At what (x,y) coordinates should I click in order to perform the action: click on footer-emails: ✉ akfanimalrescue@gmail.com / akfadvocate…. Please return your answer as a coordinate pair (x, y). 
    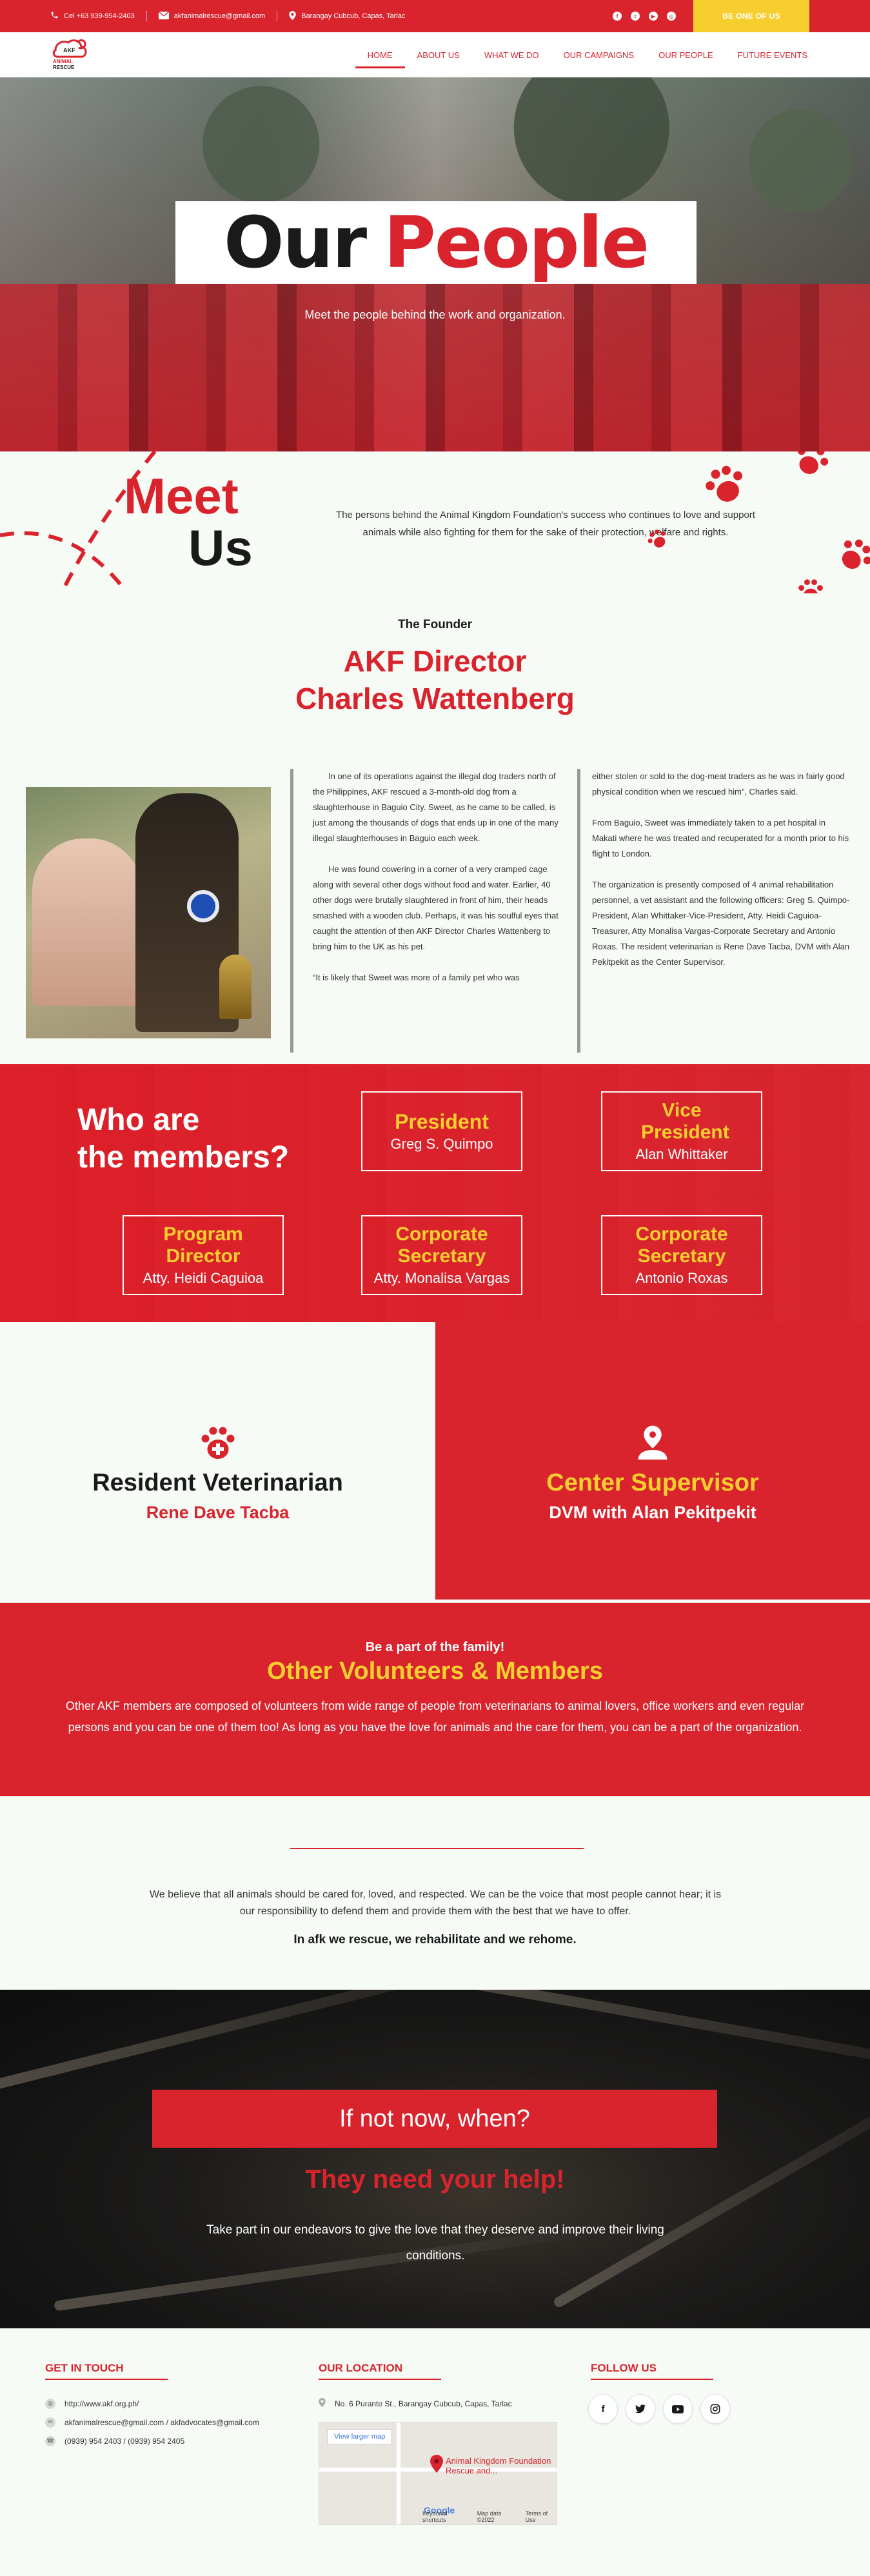
    Looking at the image, I should click on (152, 2422).